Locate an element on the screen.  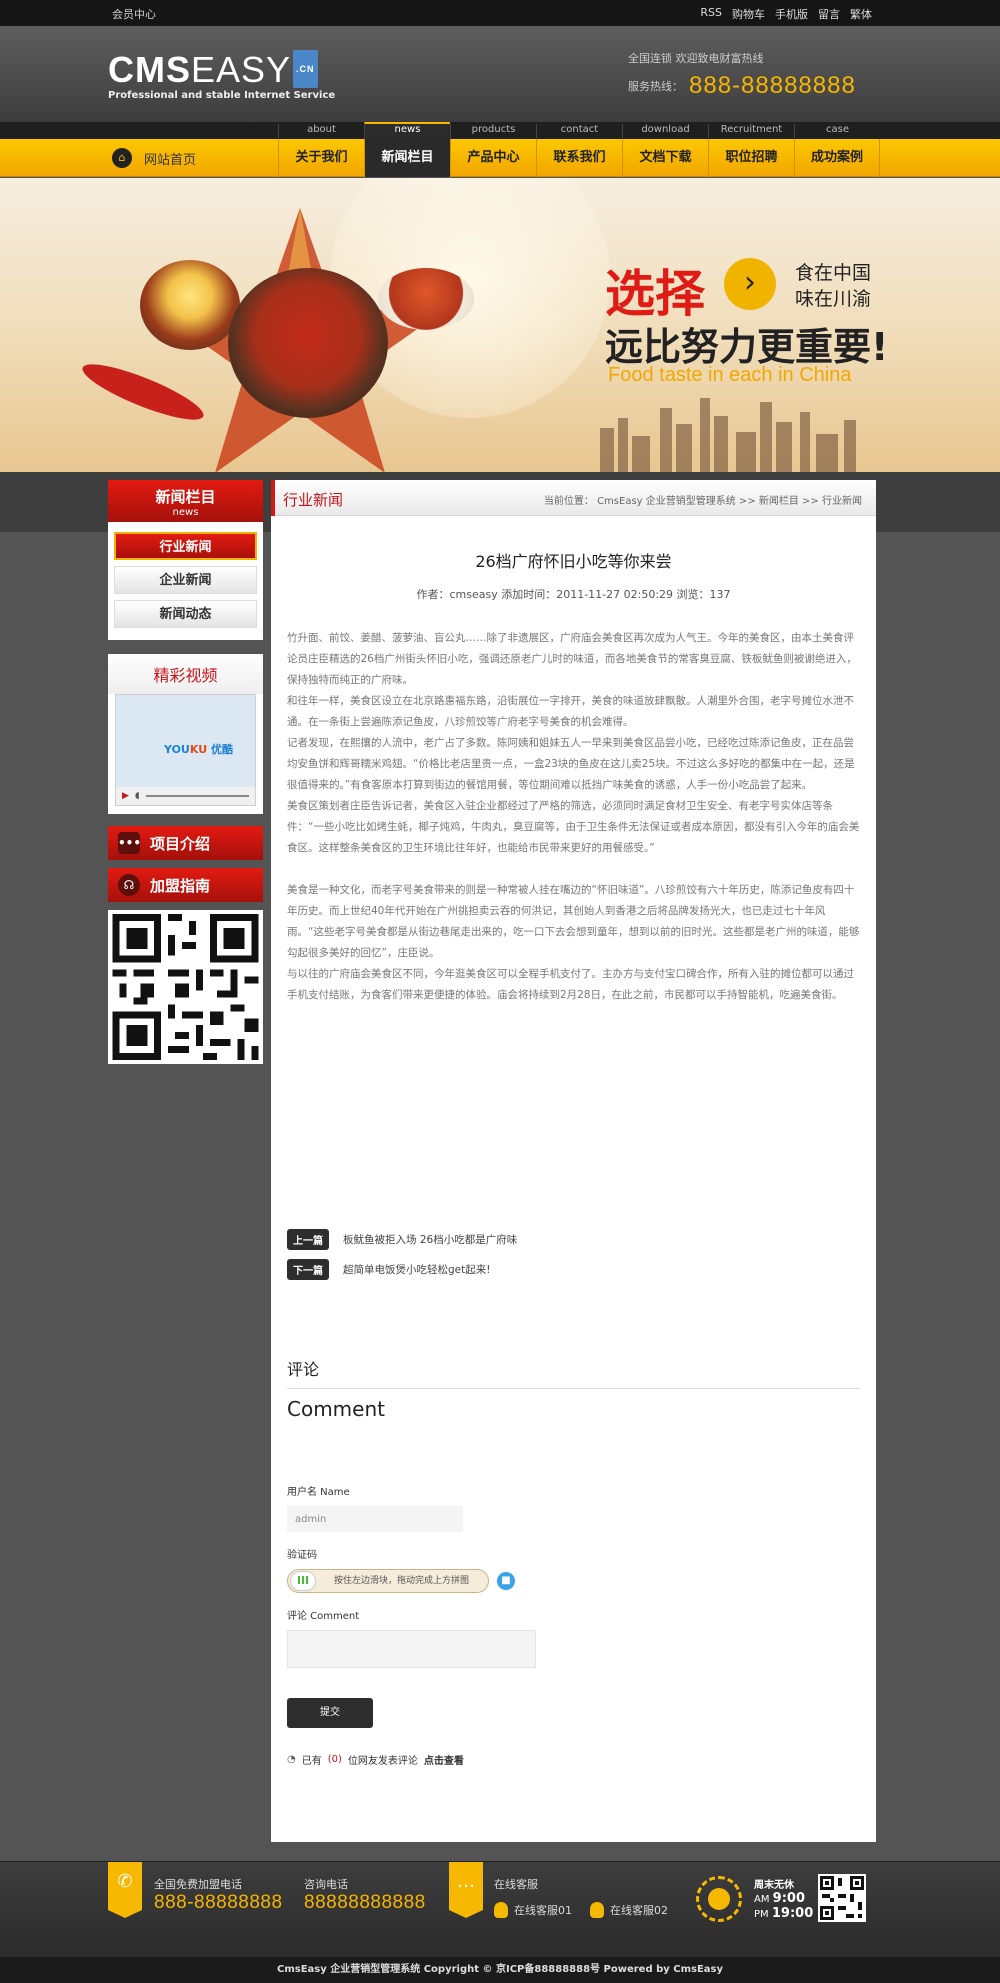
sidebar-title-cn: 新闻栏目 is located at coordinates (185, 497).